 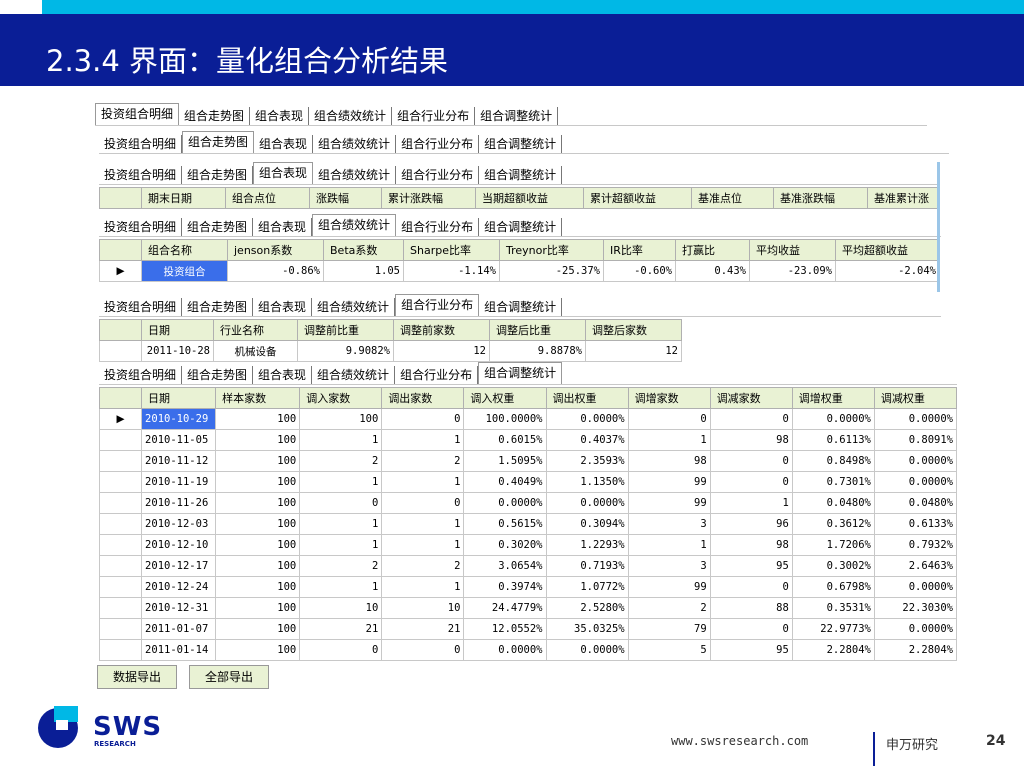 What do you see at coordinates (551, 271) in the screenshot?
I see `table-cell: -25.37%` at bounding box center [551, 271].